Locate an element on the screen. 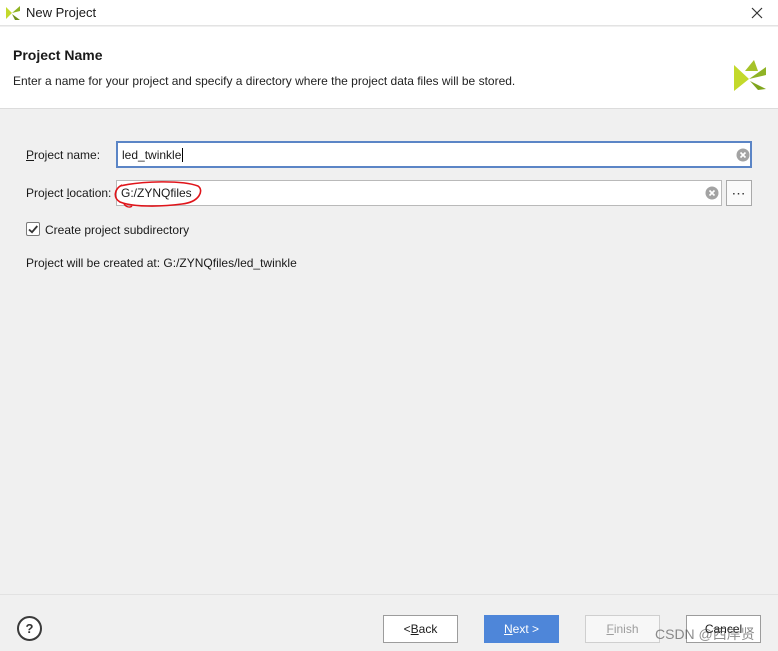 The width and height of the screenshot is (778, 651). help-icon: ? is located at coordinates (29, 628).